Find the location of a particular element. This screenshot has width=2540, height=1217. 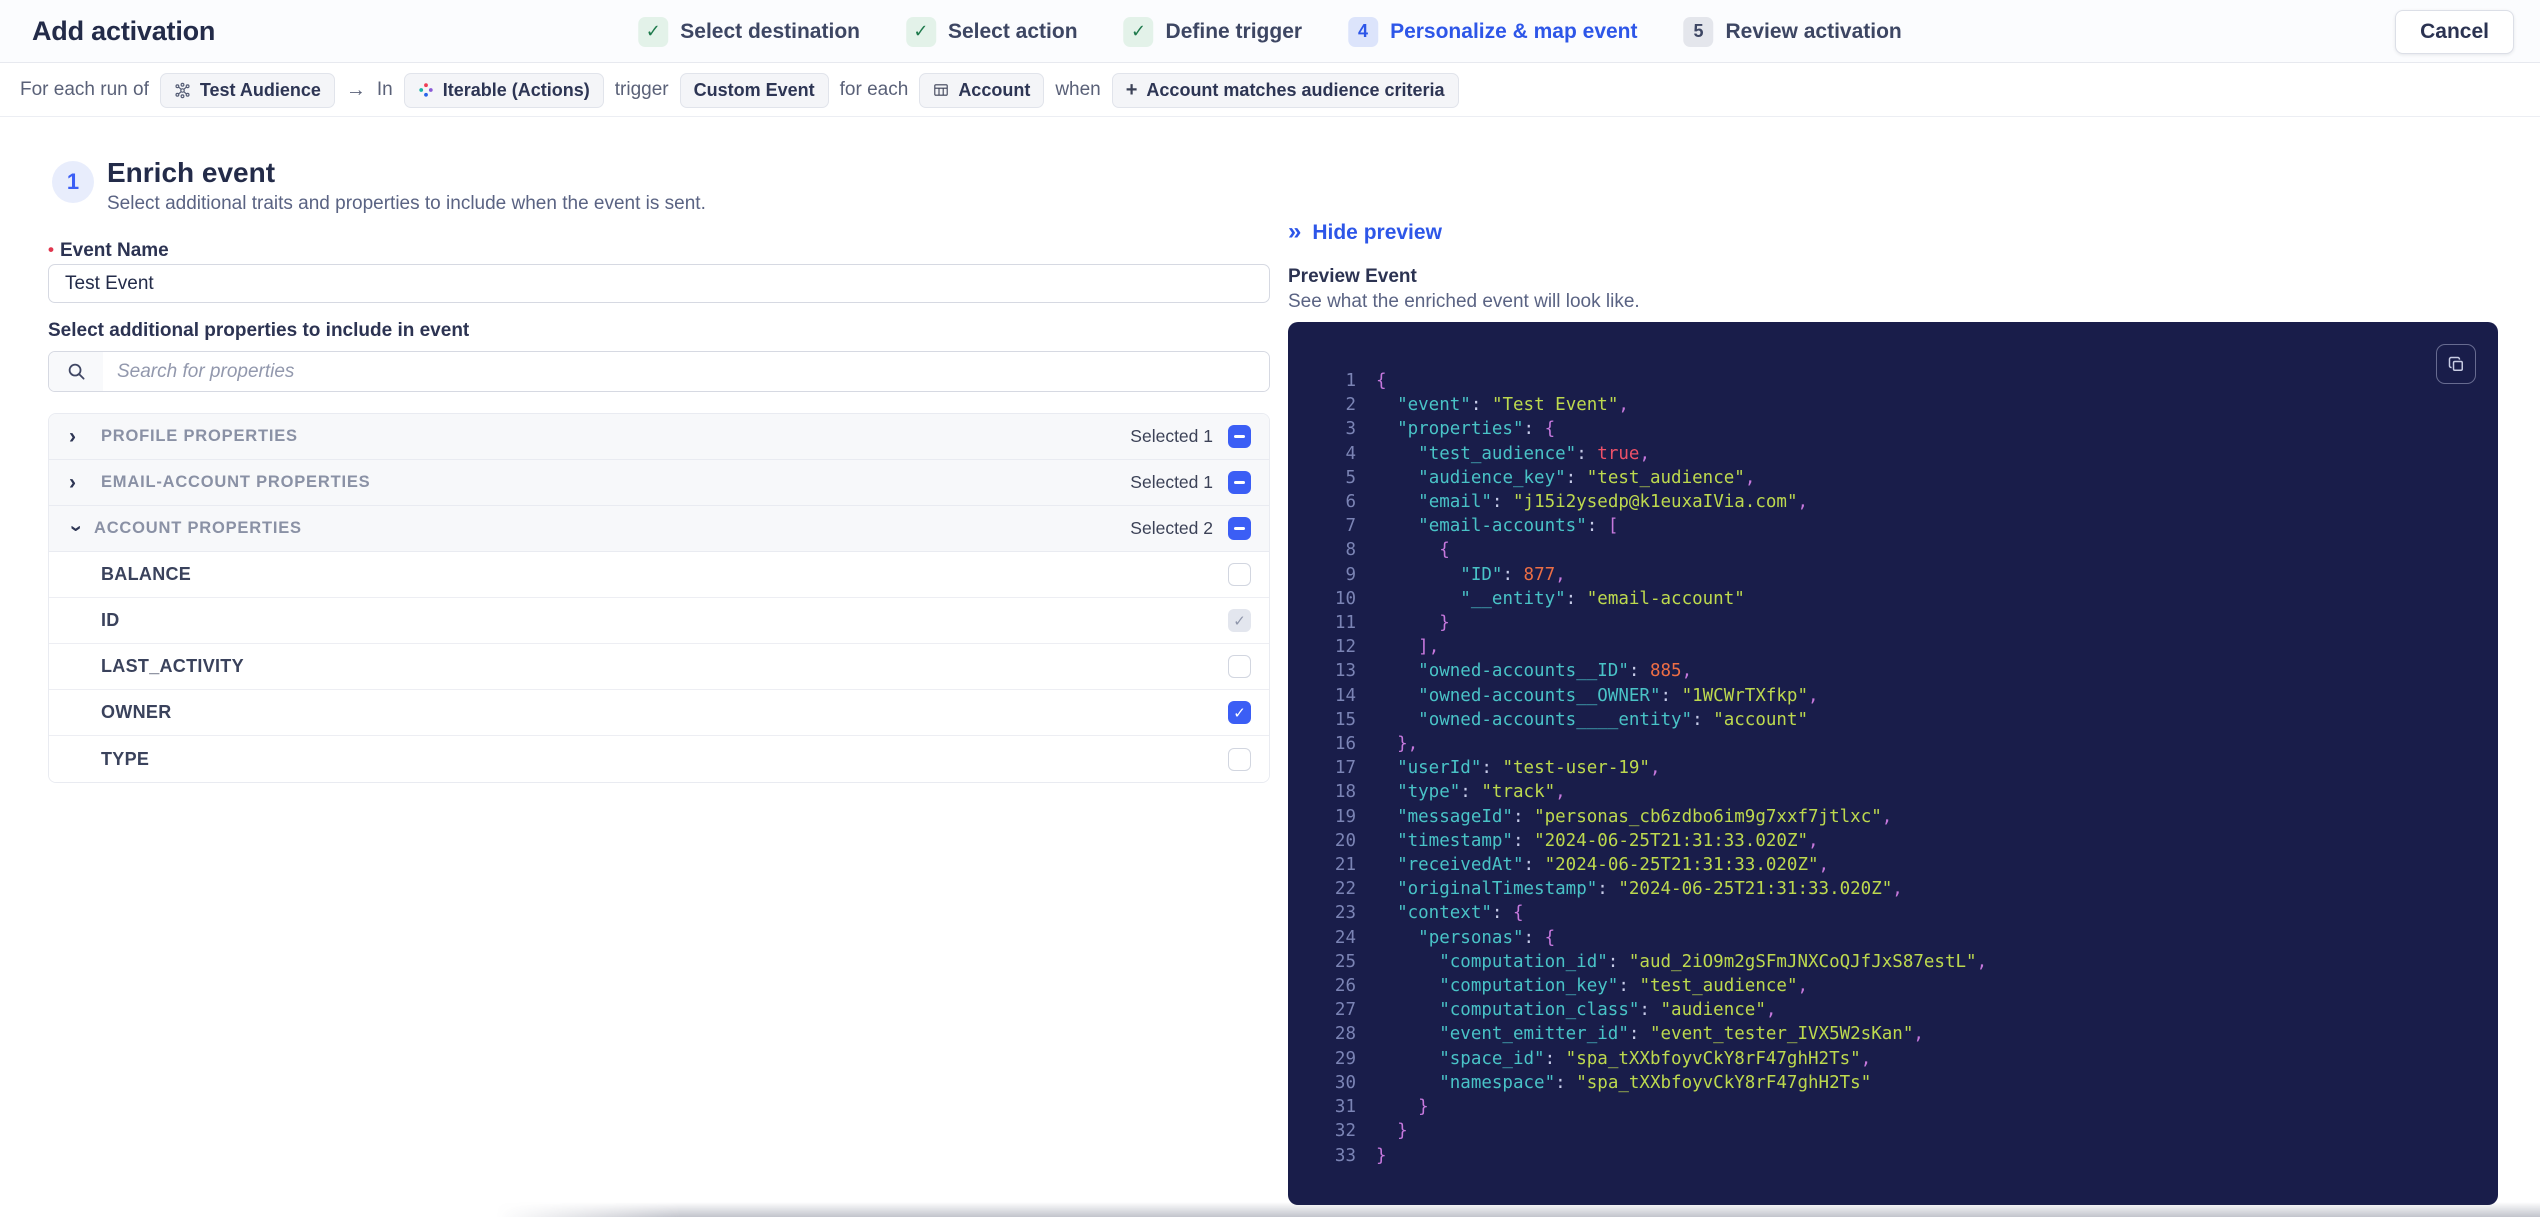

chip-label: Iterable (Actions) is located at coordinates (516, 89).